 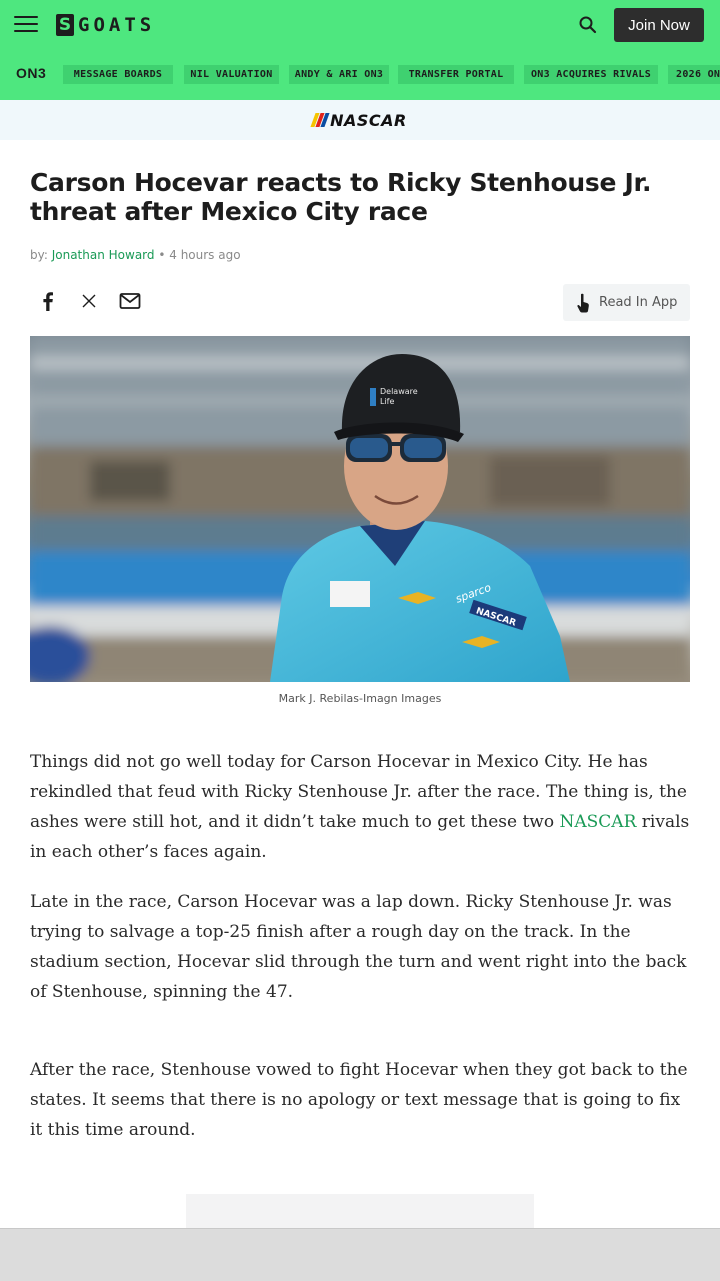 I want to click on join-now-button: Join Now, so click(x=659, y=25).